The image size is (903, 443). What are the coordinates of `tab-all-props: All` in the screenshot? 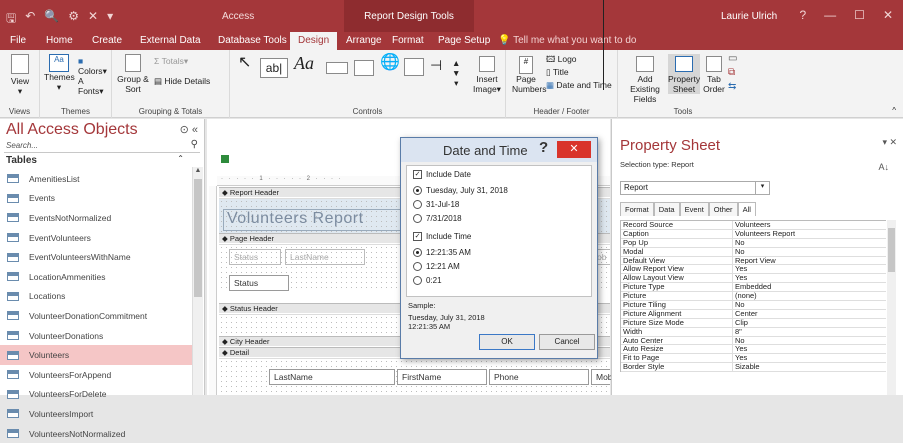 It's located at (746, 209).